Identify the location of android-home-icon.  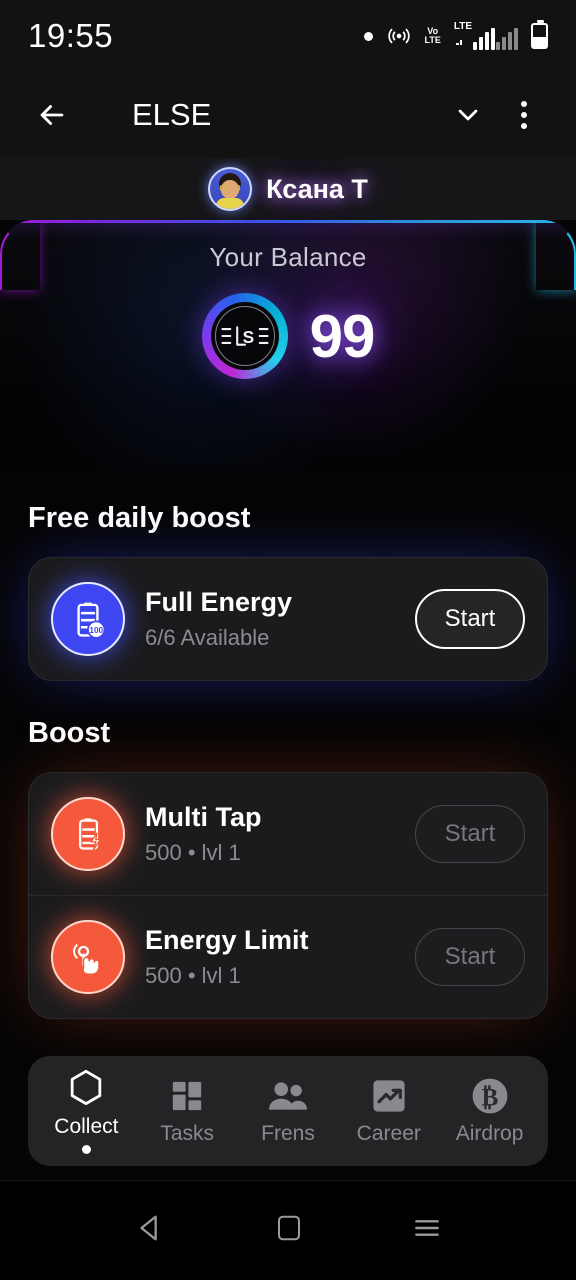
(288, 1228).